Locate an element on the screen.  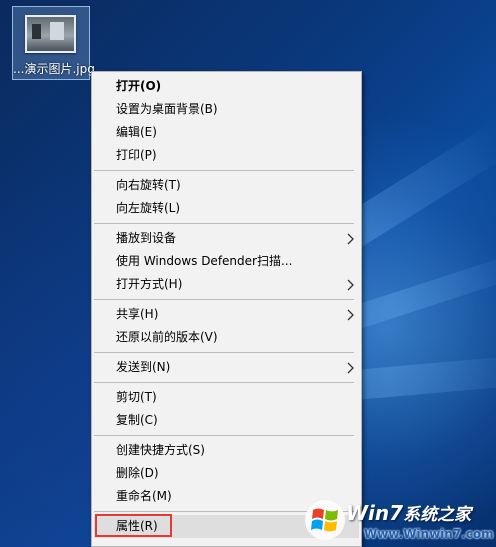
menu-item-label: 向右旋转(T) is located at coordinates (148, 185).